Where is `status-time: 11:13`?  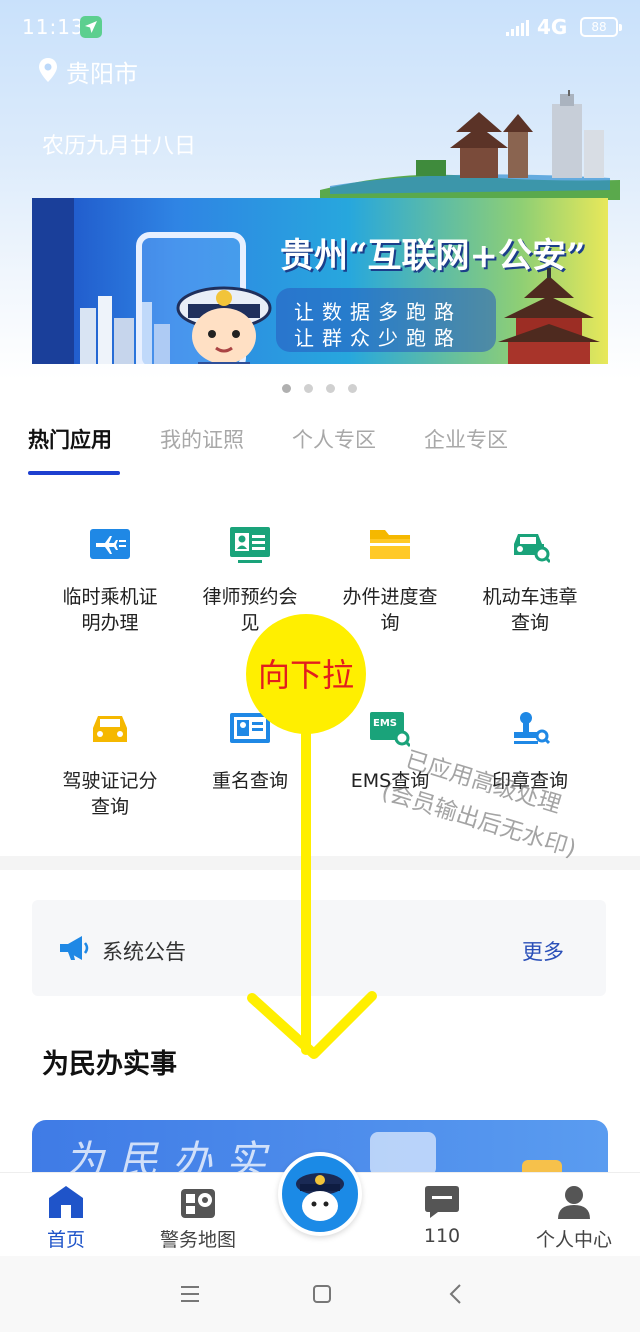
status-time: 11:13 is located at coordinates (53, 27).